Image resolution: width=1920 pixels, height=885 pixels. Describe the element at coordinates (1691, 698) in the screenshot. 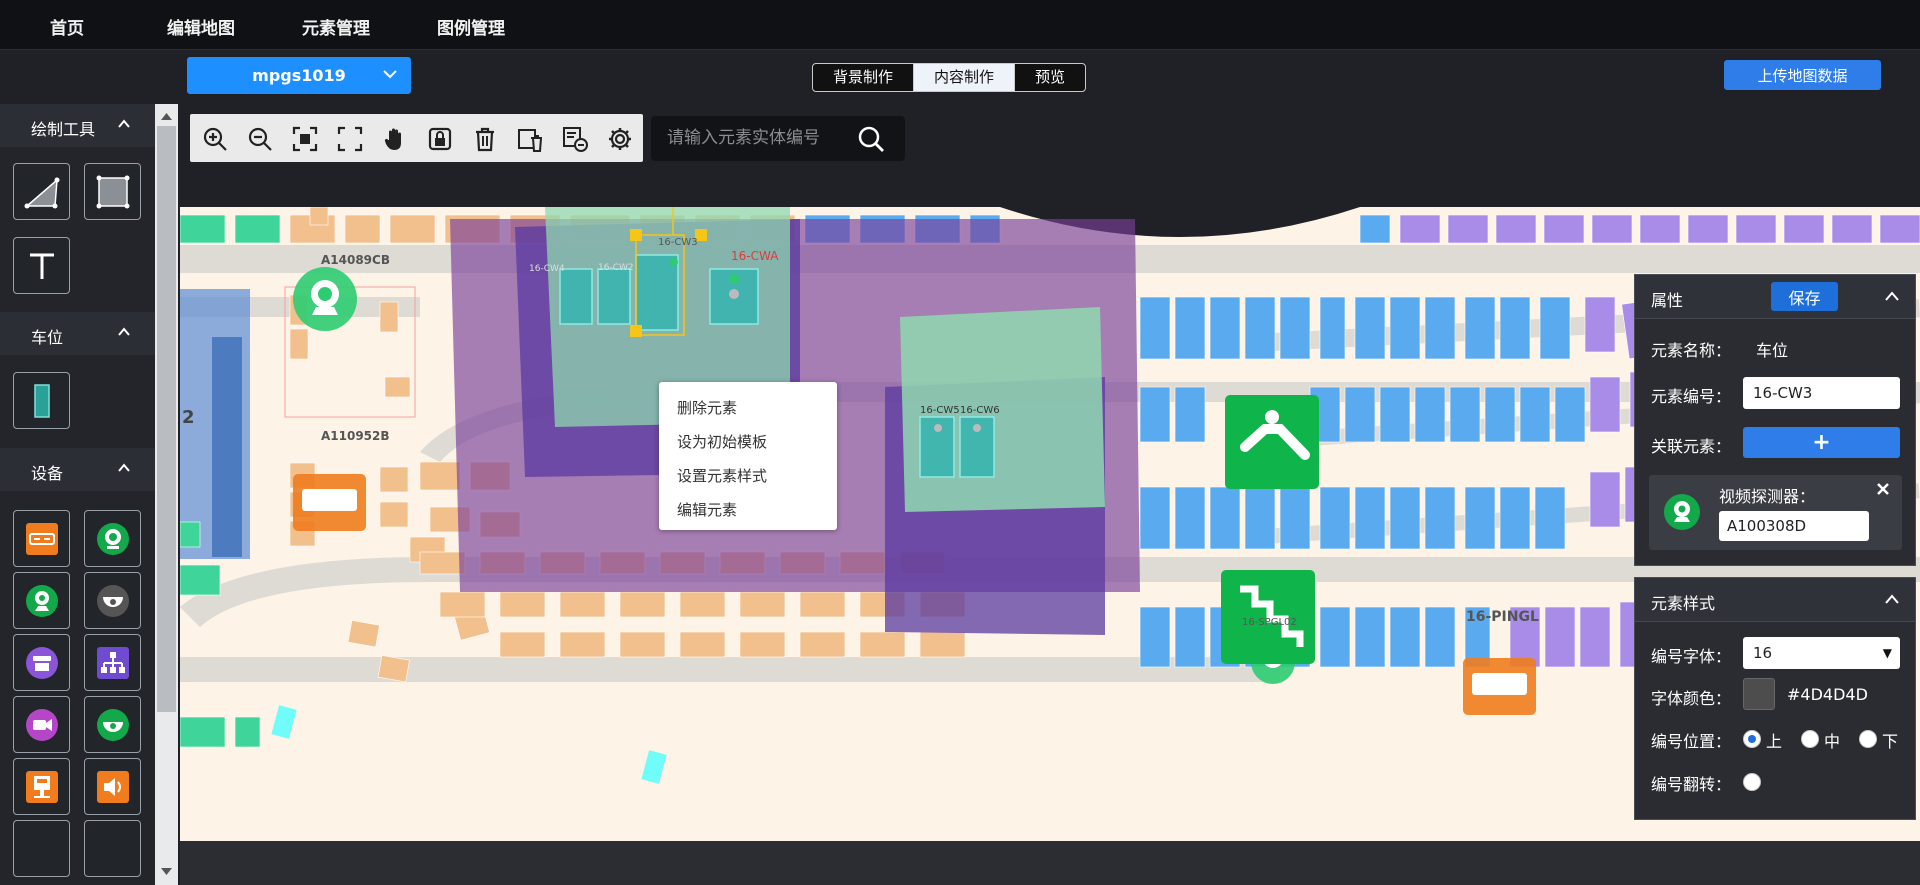

I see `font-color-label: 字体颜色：` at that location.